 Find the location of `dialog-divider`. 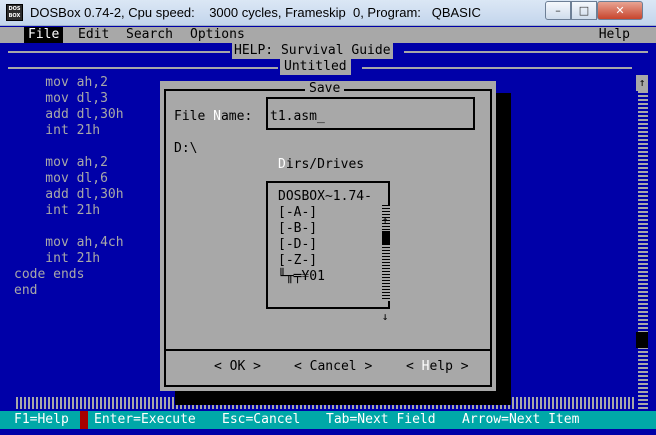

dialog-divider is located at coordinates (328, 350).